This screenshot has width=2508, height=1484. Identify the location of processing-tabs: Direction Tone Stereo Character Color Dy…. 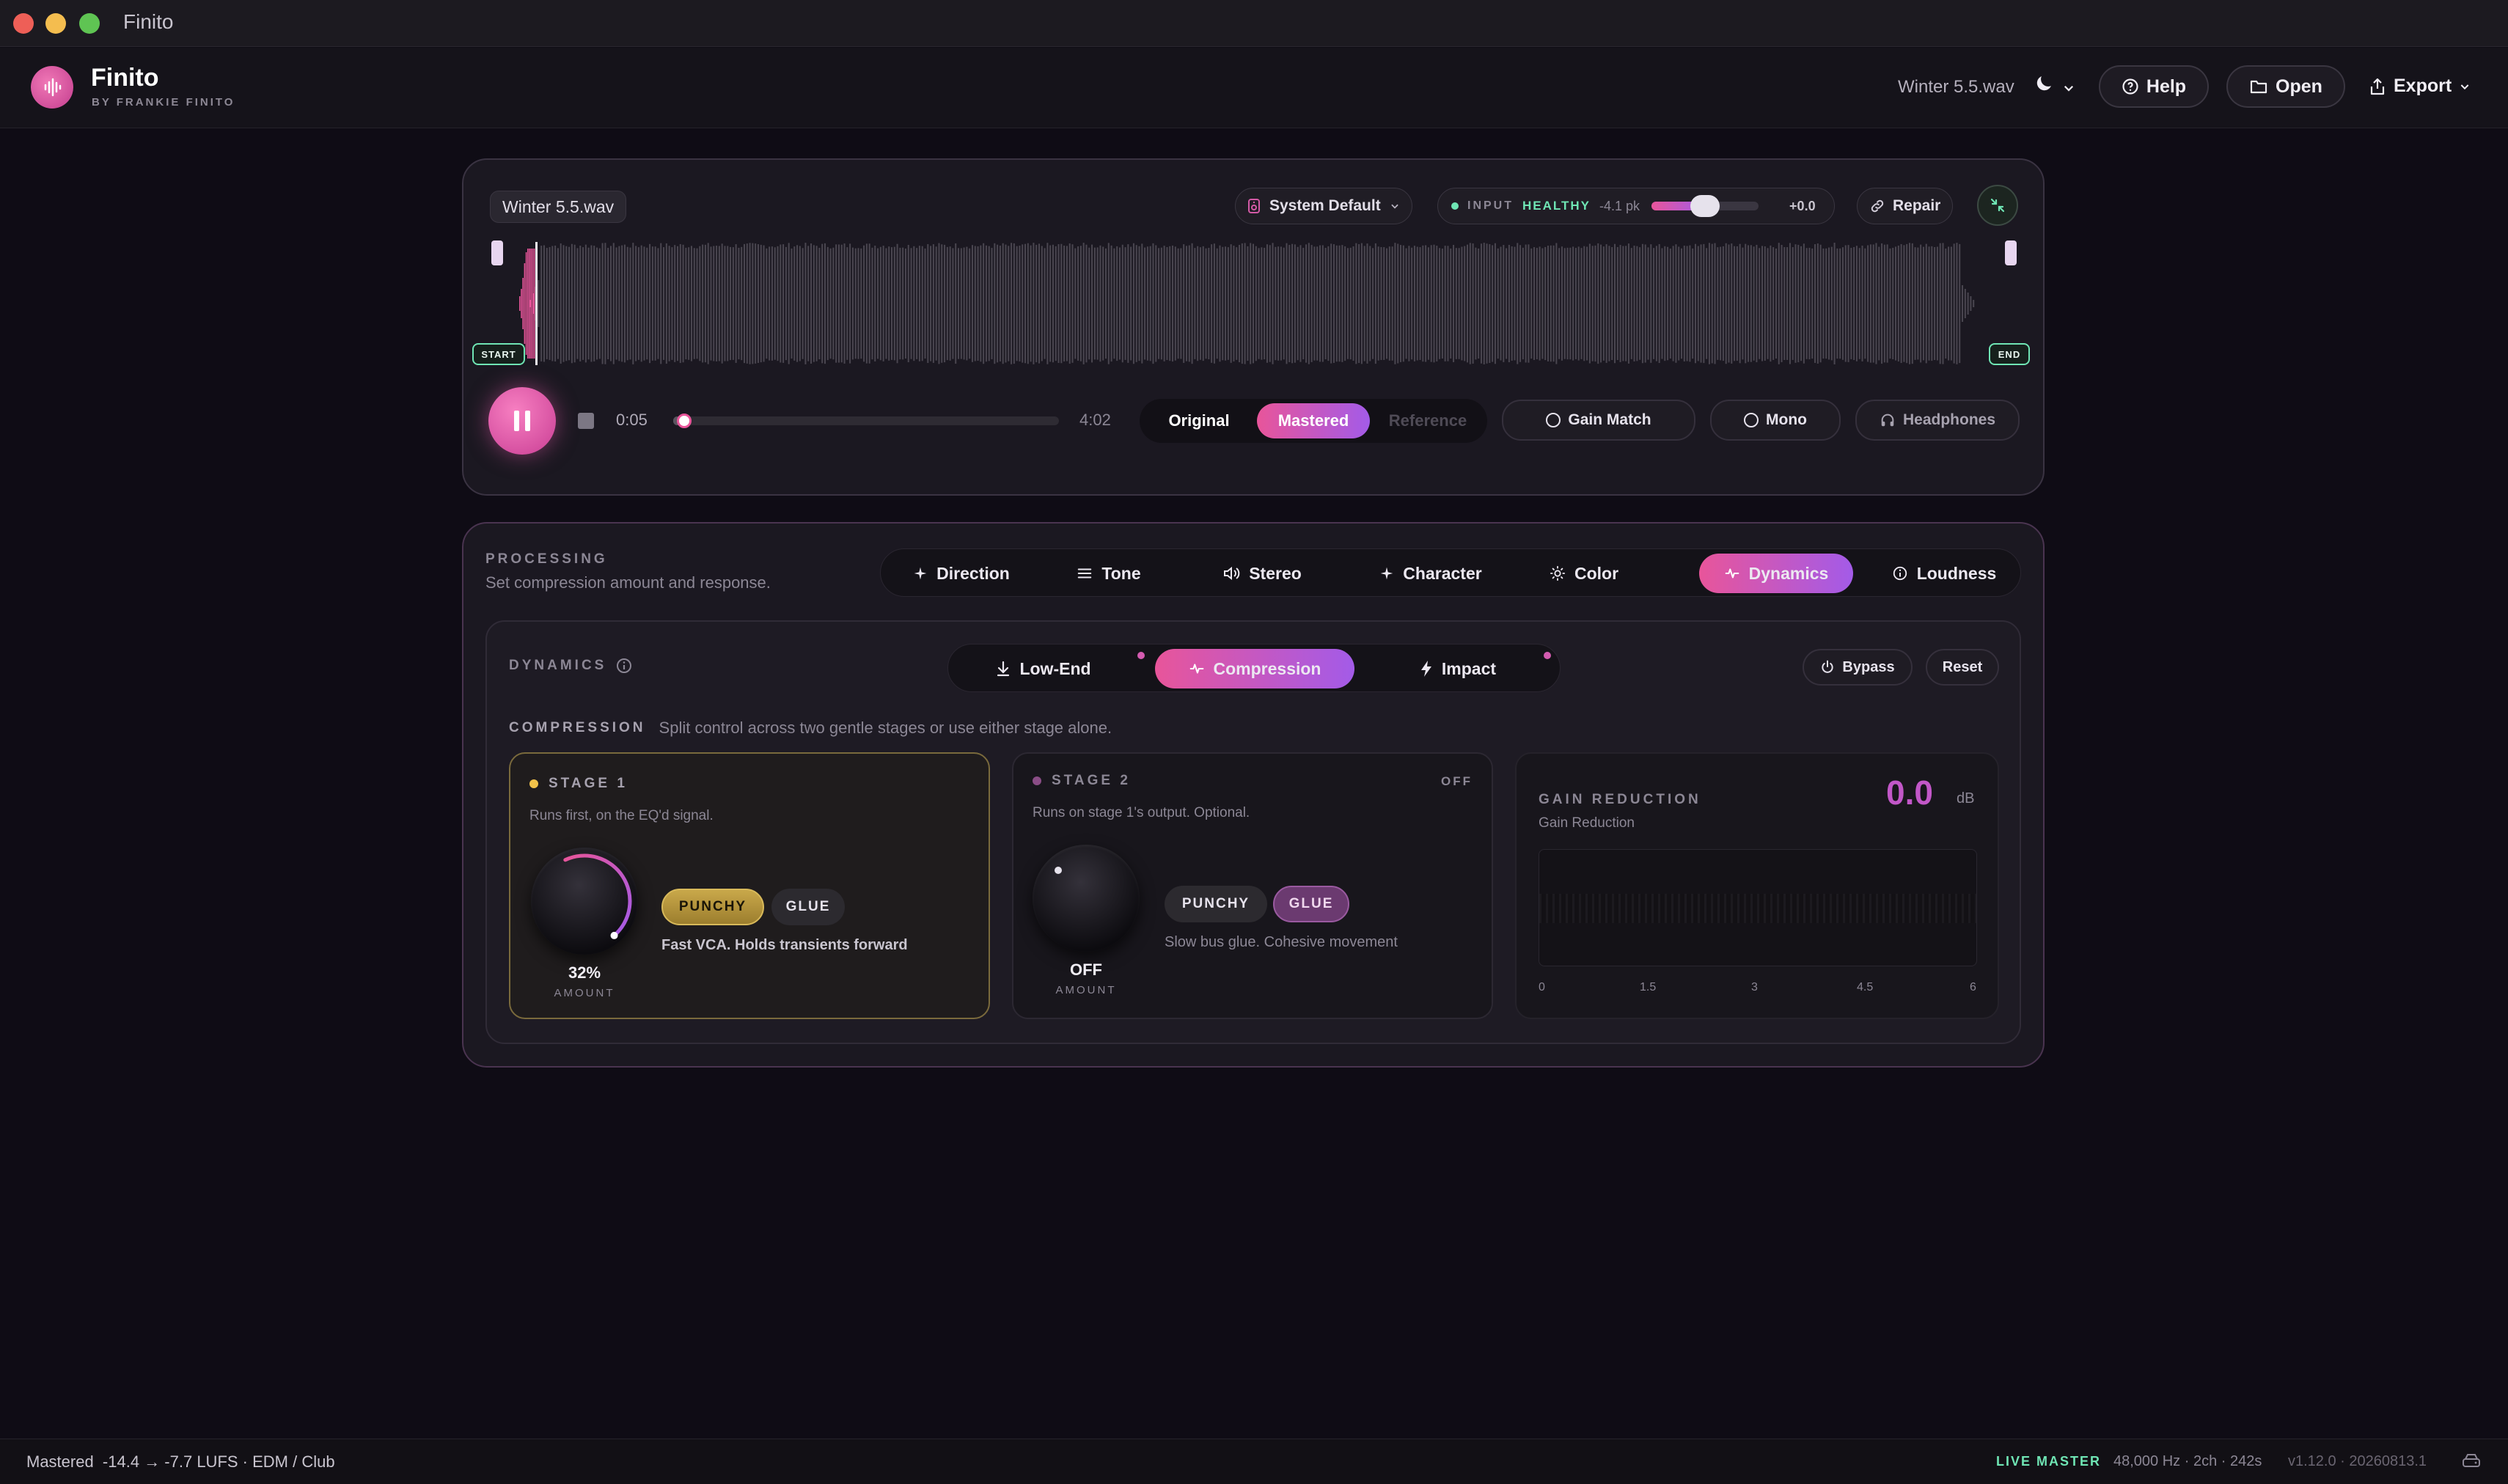
(1450, 572).